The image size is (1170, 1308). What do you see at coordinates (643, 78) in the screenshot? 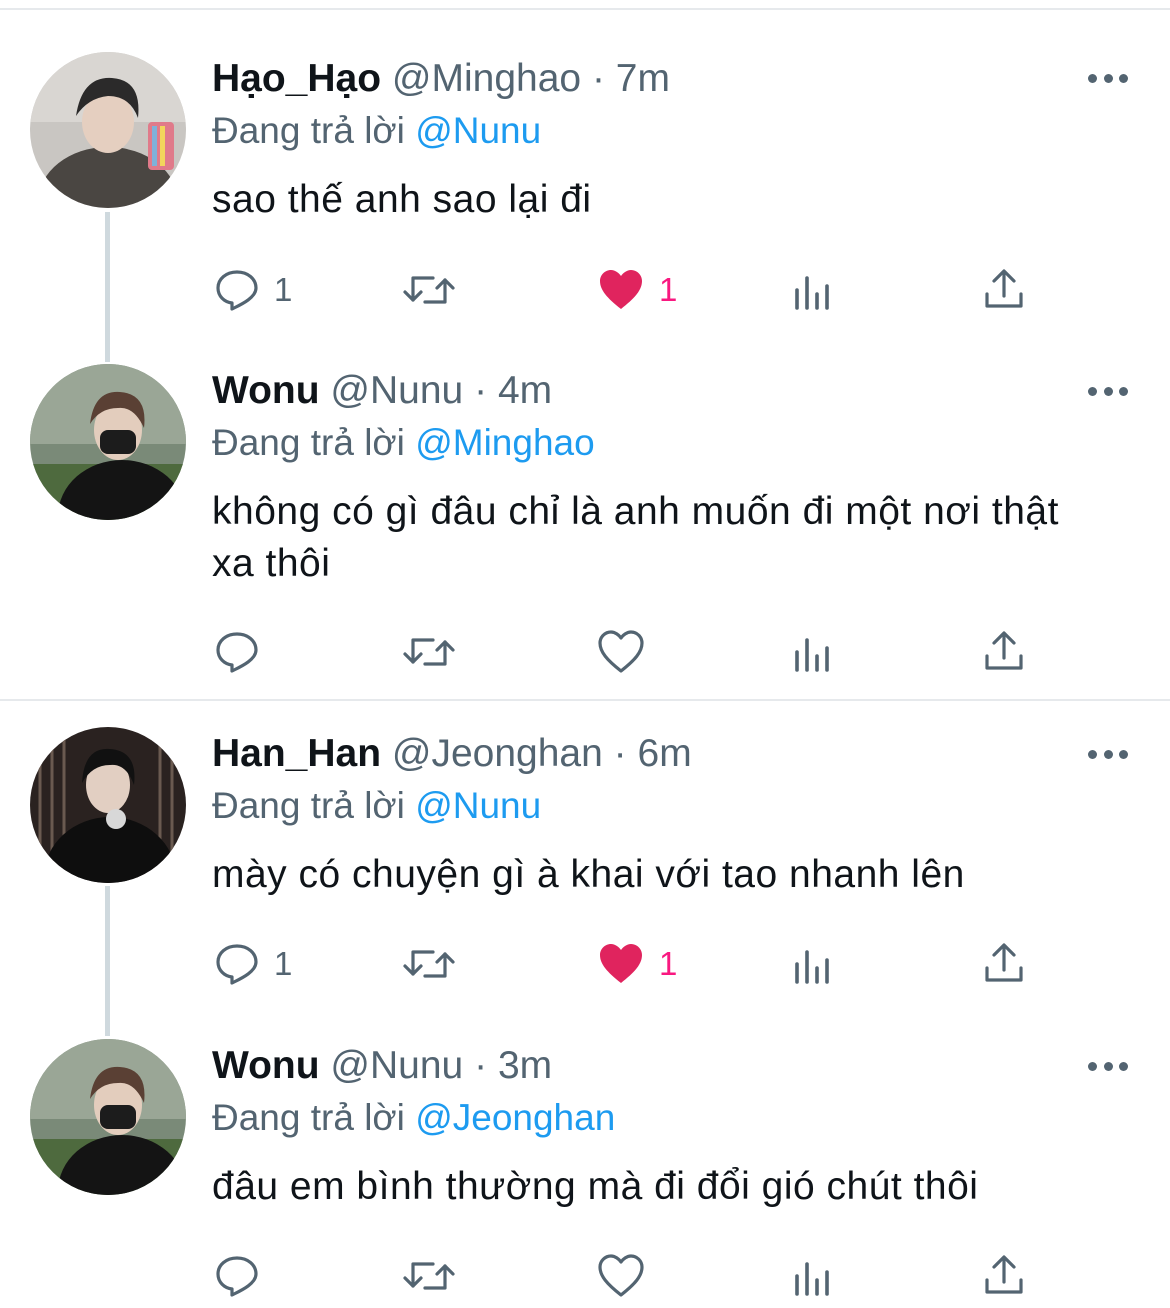
I see `timestamp: 7m` at bounding box center [643, 78].